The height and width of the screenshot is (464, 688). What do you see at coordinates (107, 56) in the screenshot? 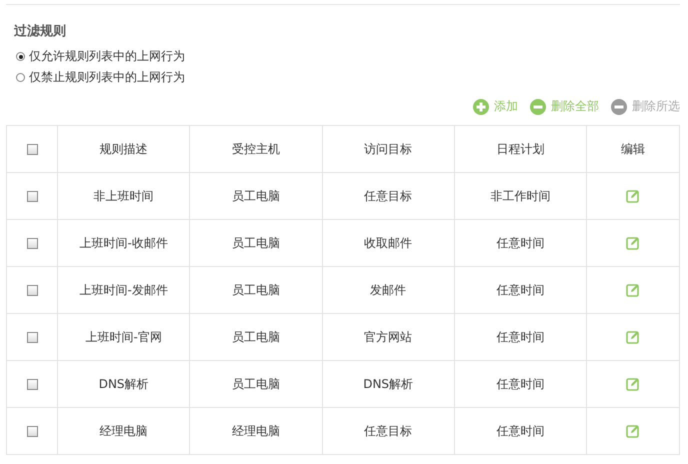
I see `radio-label: 仅允许规则列表中的上网行为` at bounding box center [107, 56].